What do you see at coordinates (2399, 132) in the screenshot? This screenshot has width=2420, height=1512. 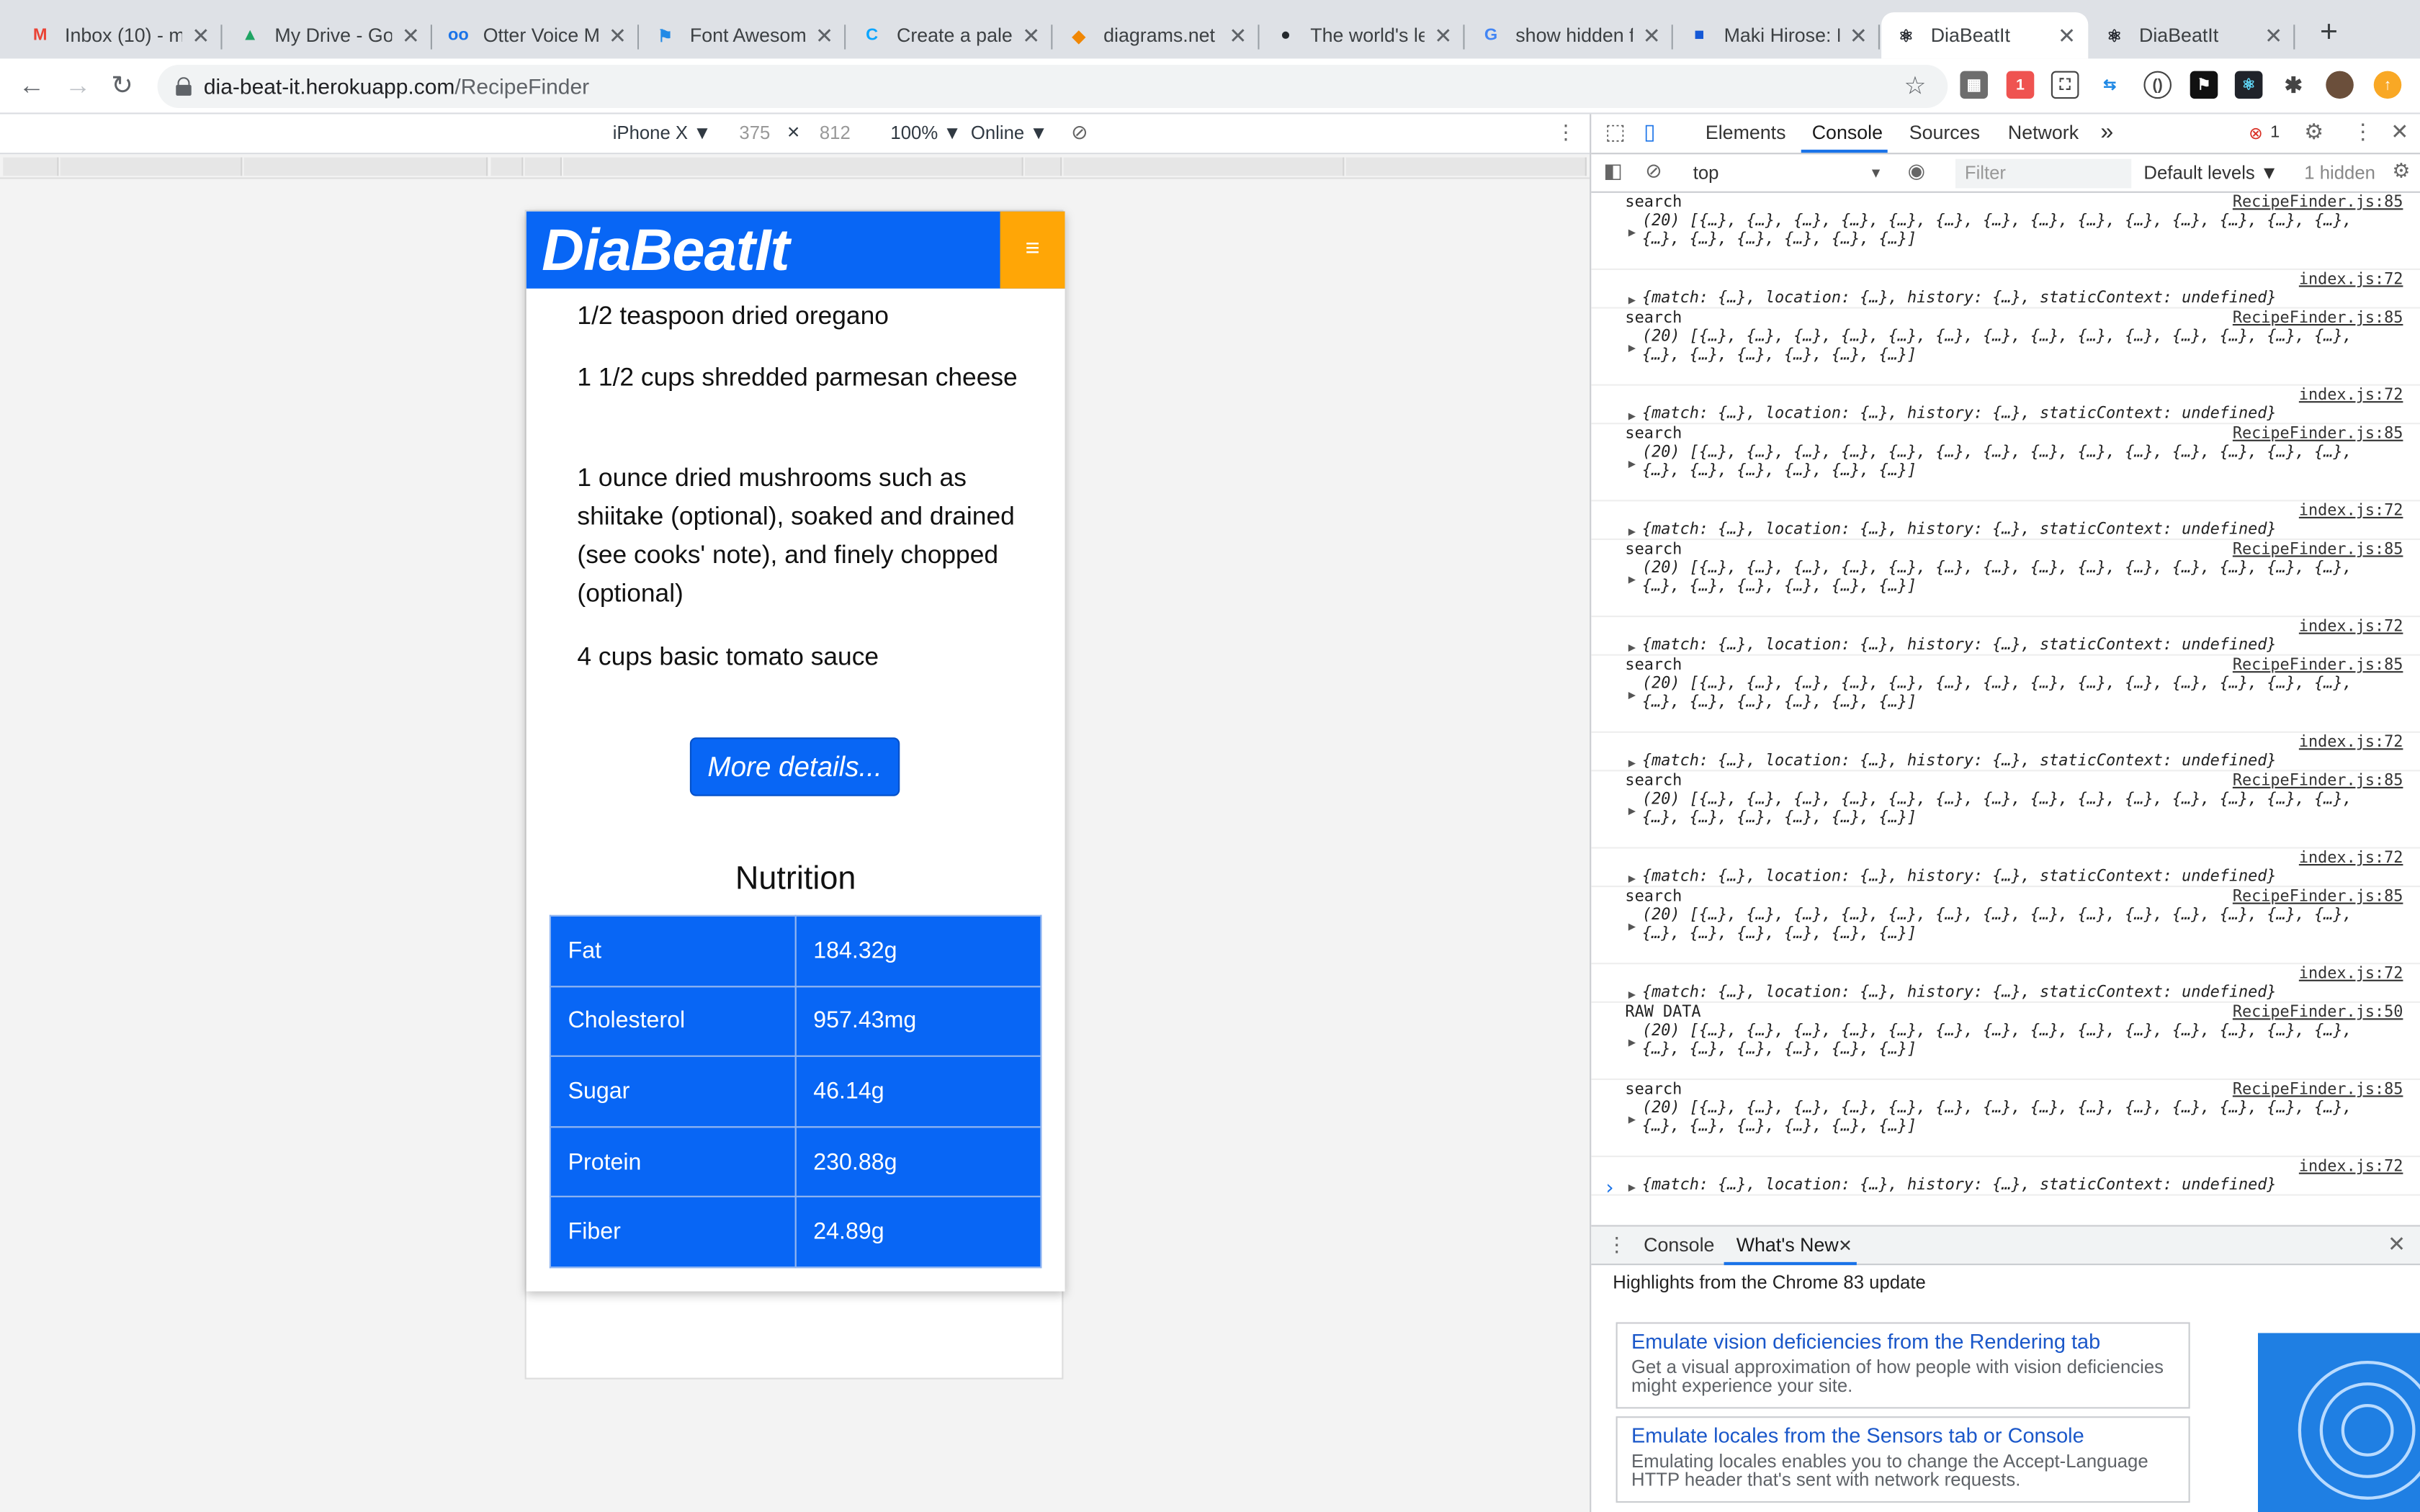 I see `close-devtools-icon: ✕` at bounding box center [2399, 132].